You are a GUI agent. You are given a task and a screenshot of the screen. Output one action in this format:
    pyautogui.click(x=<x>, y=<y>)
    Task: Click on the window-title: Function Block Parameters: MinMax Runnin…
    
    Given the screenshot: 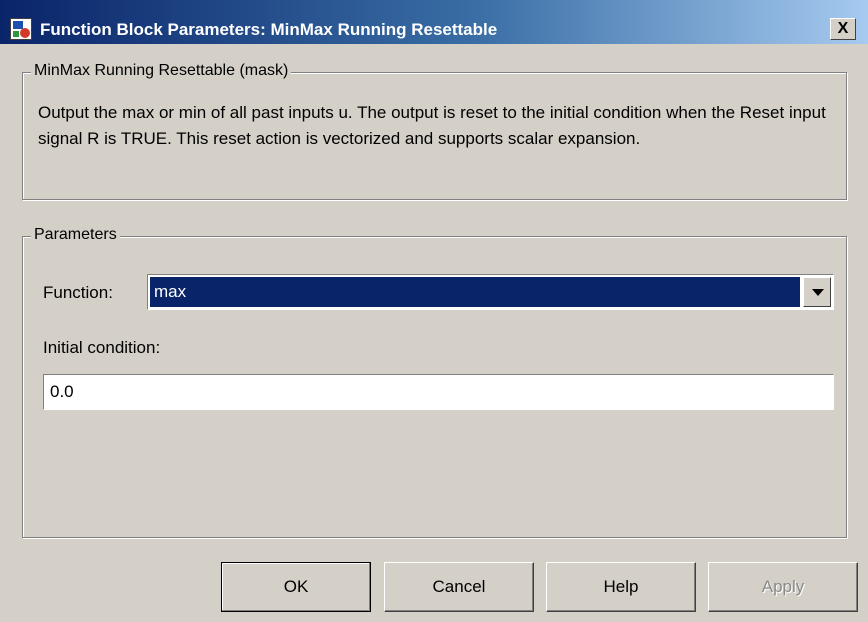 What is the action you would take?
    pyautogui.click(x=269, y=29)
    